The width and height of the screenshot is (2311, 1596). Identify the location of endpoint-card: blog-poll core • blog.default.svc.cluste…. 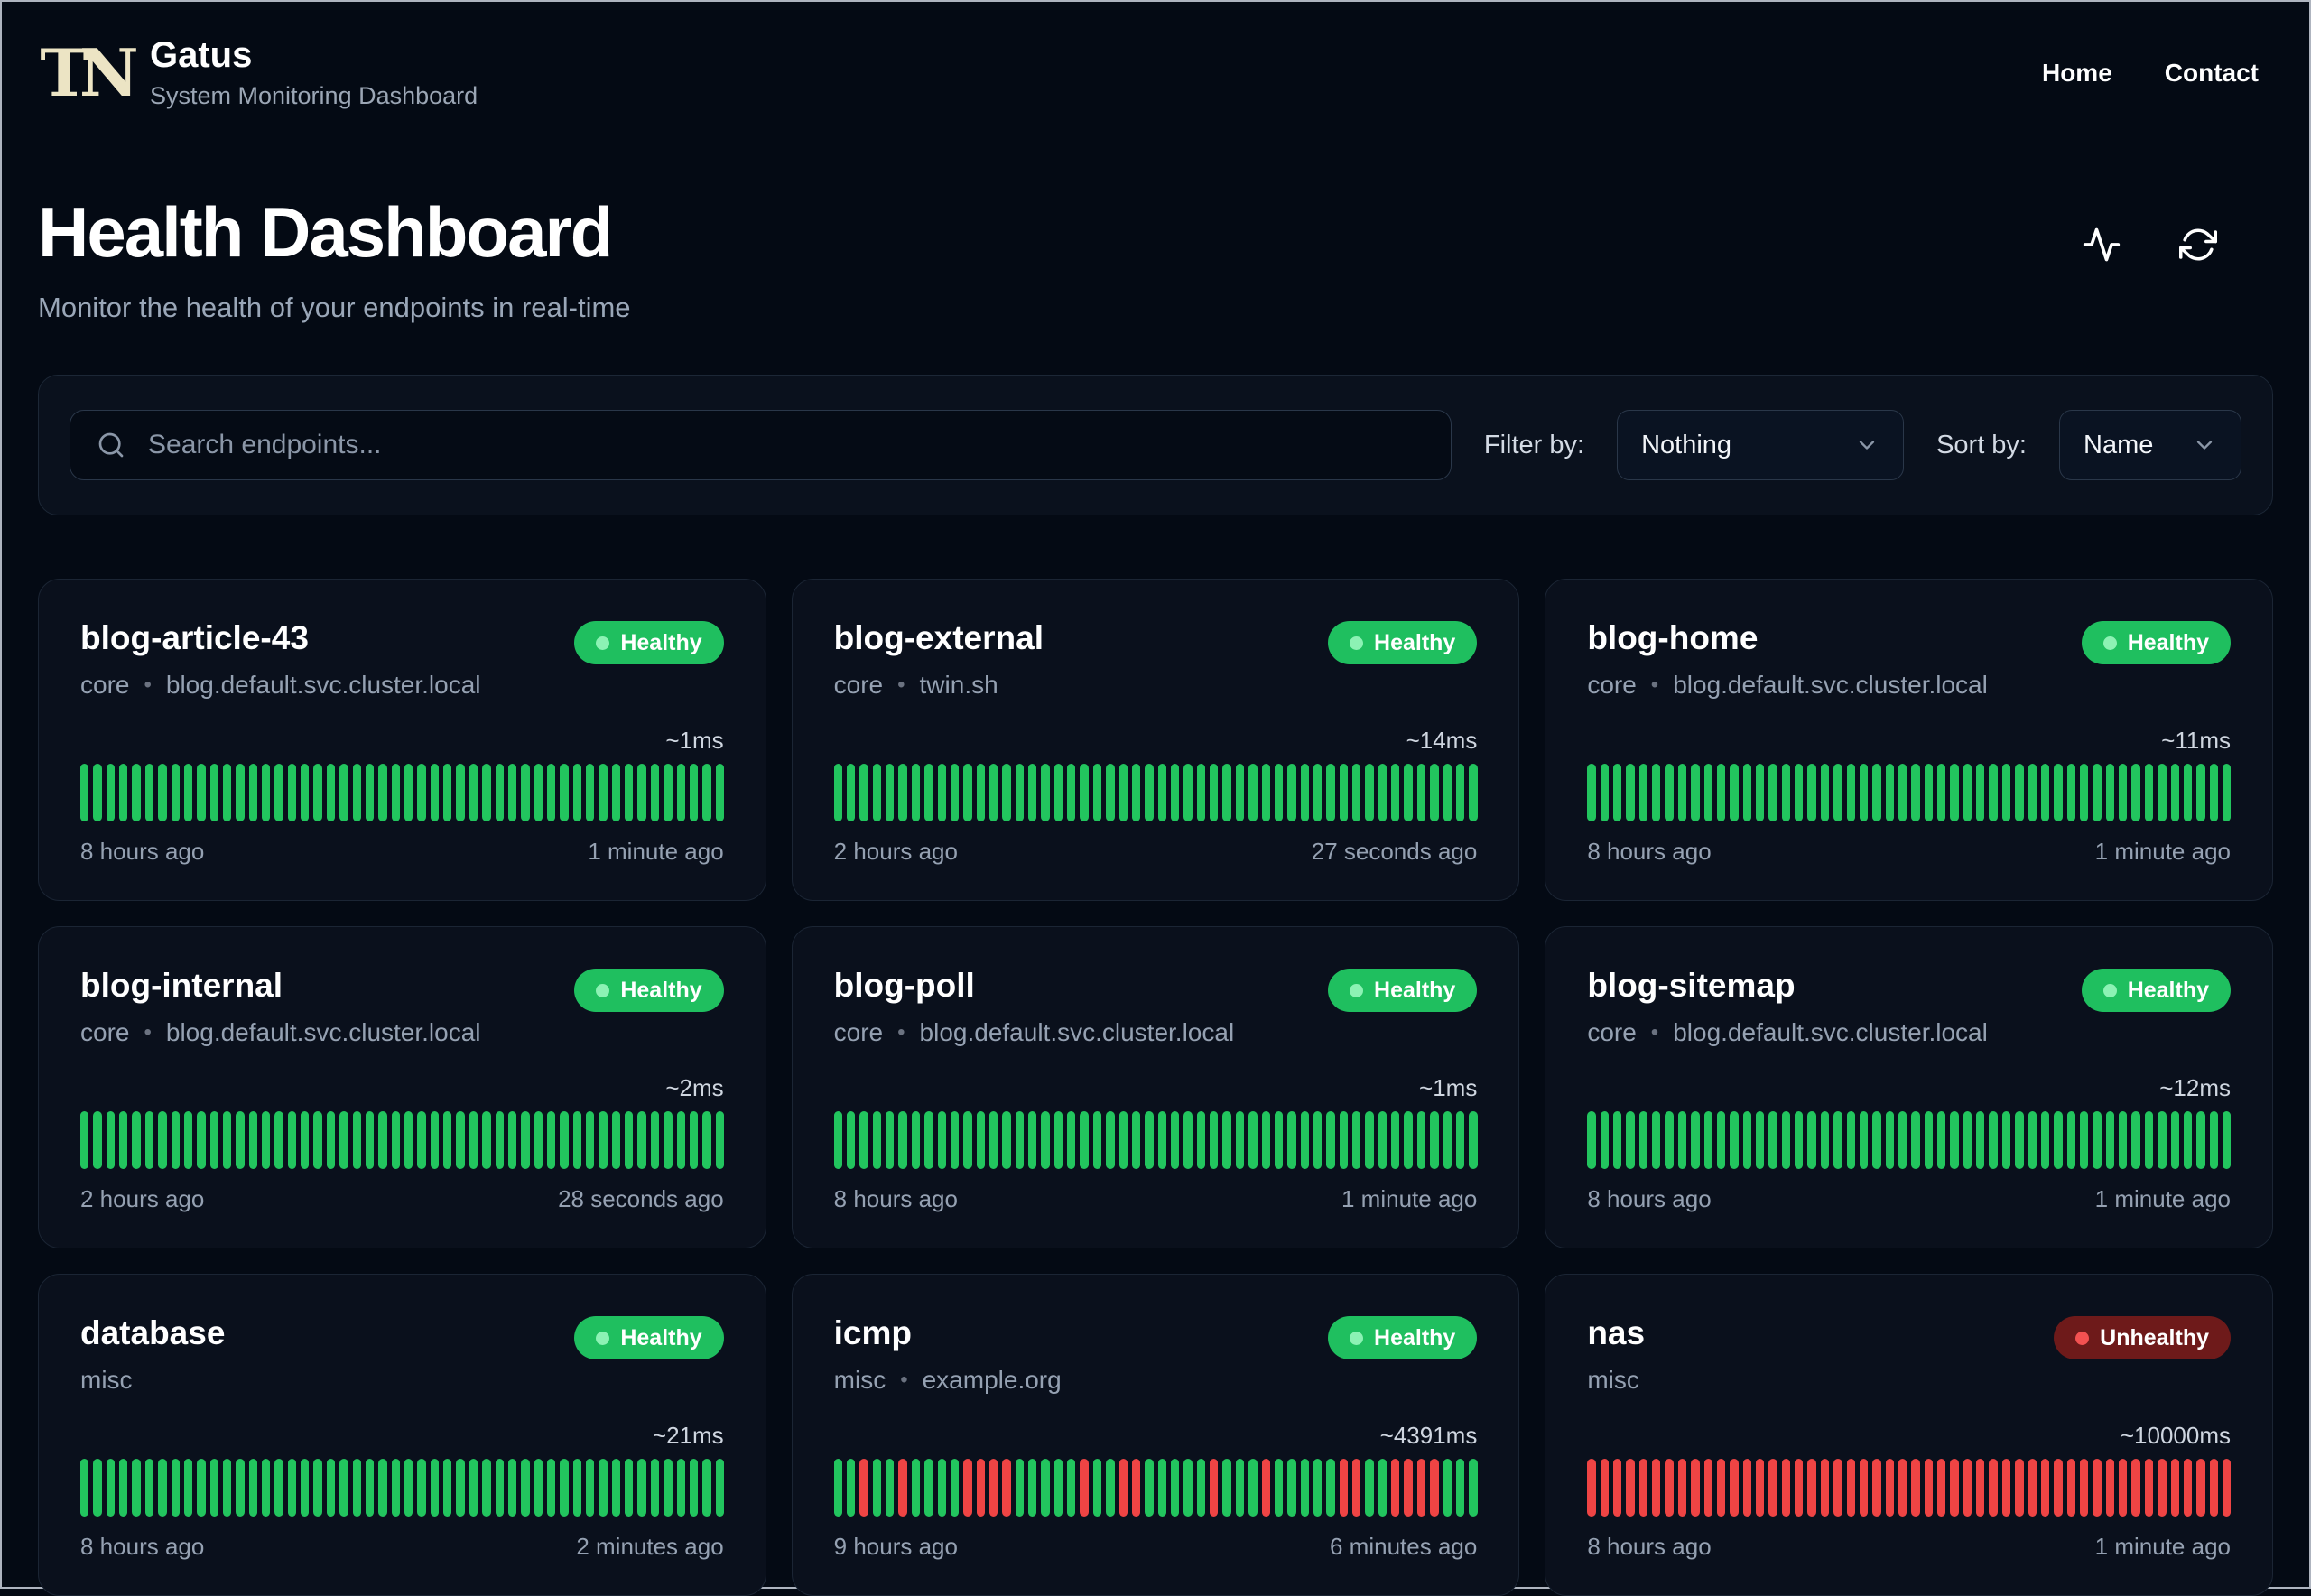
(1155, 1087).